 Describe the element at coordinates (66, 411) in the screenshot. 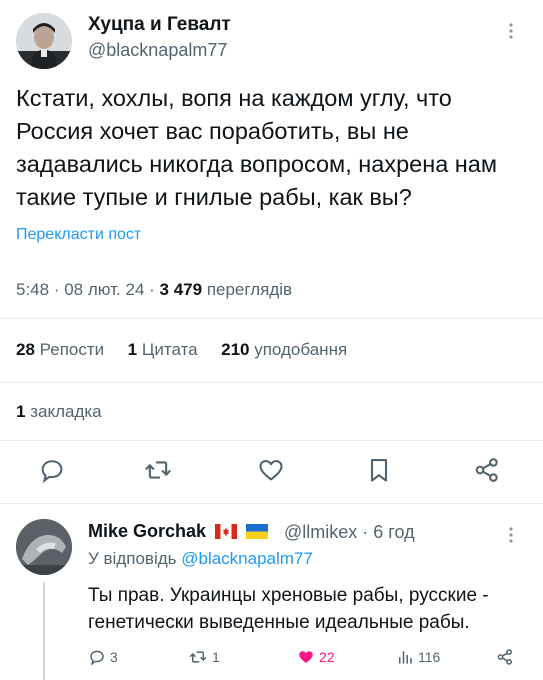

I see `bookmarks-label: закладка` at that location.